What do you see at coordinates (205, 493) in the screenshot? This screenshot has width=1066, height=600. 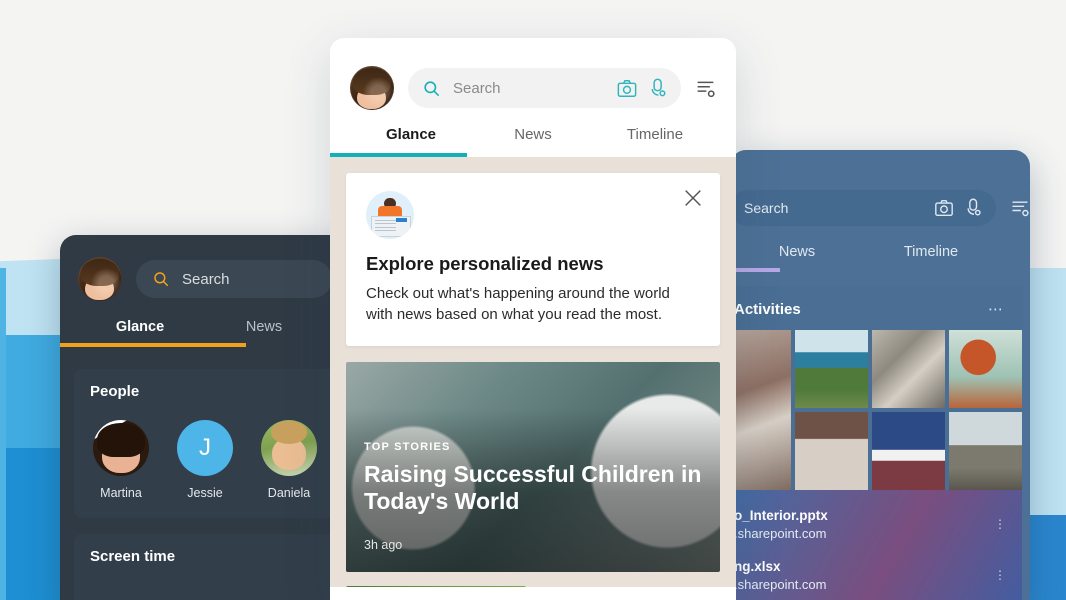 I see `person-name: Jessie` at bounding box center [205, 493].